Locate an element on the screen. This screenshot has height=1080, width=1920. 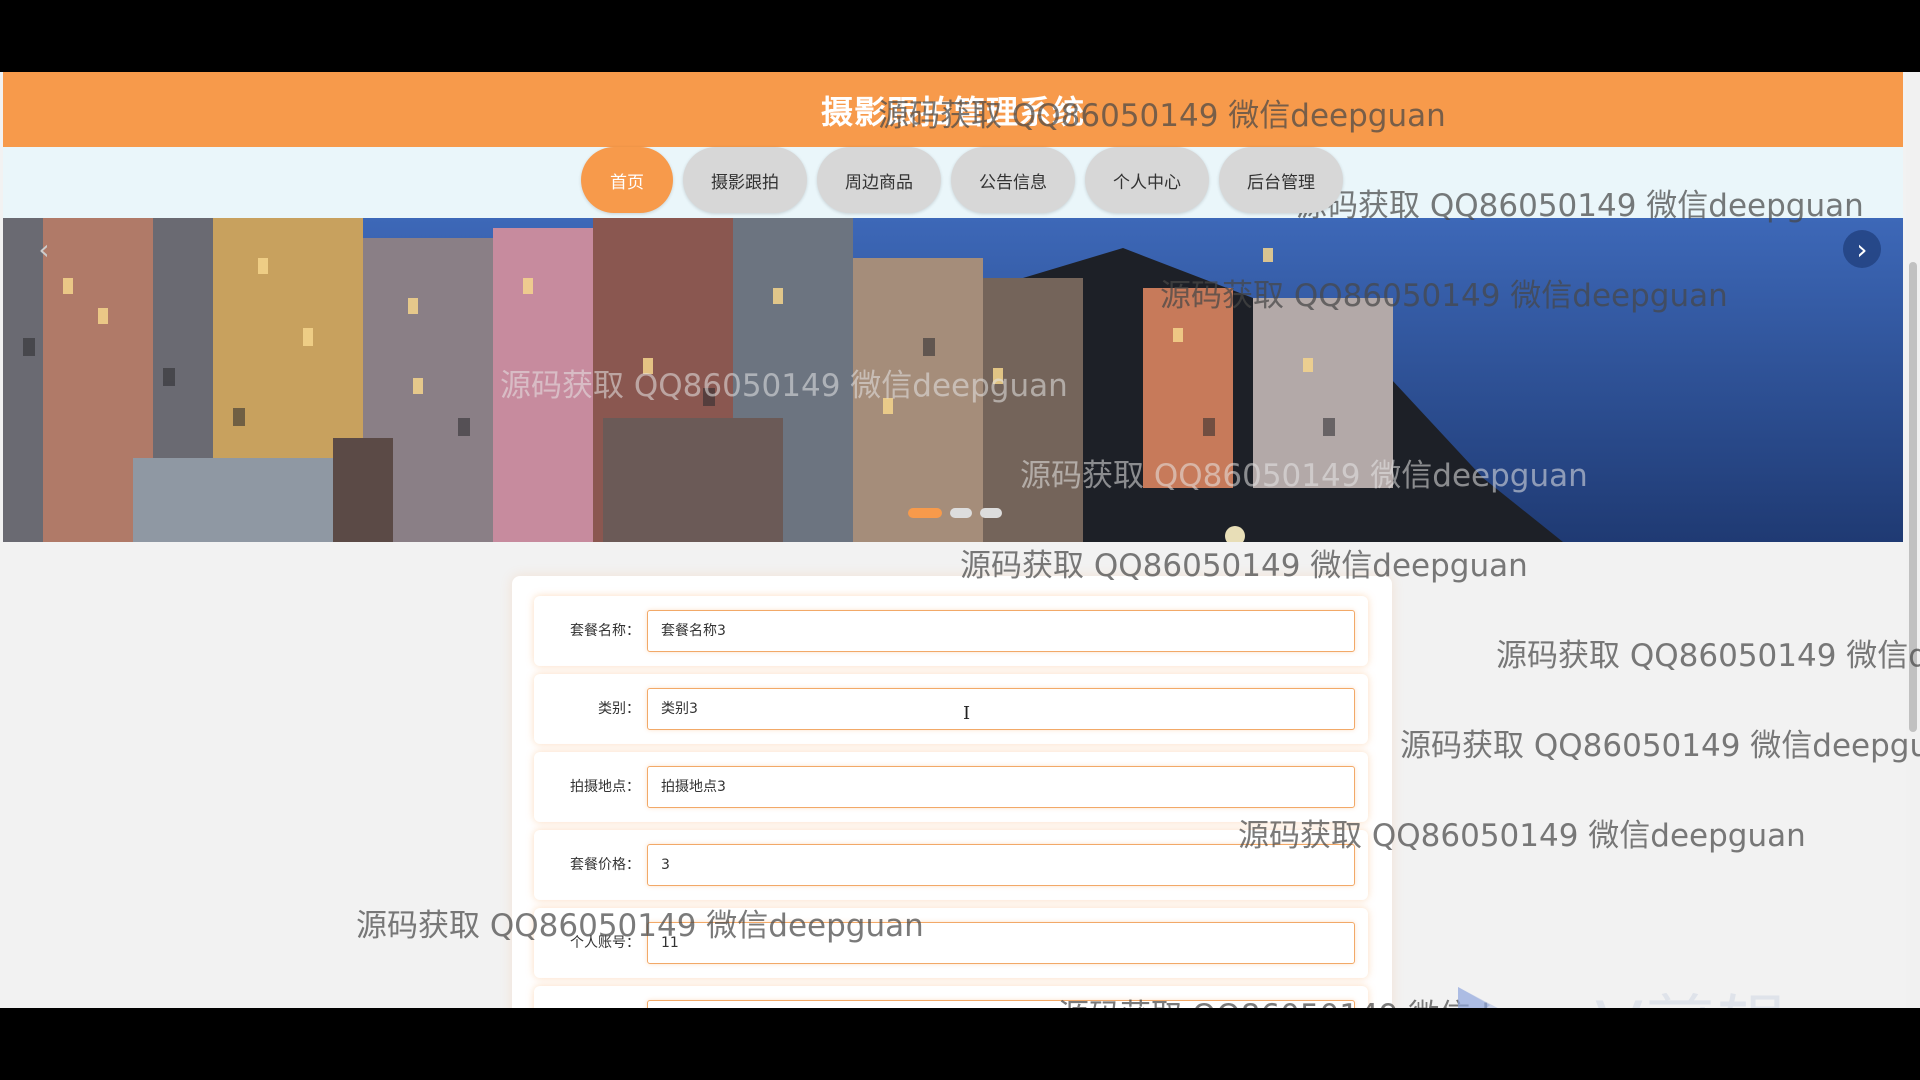
location-input: 拍摄地点3 is located at coordinates (1001, 787).